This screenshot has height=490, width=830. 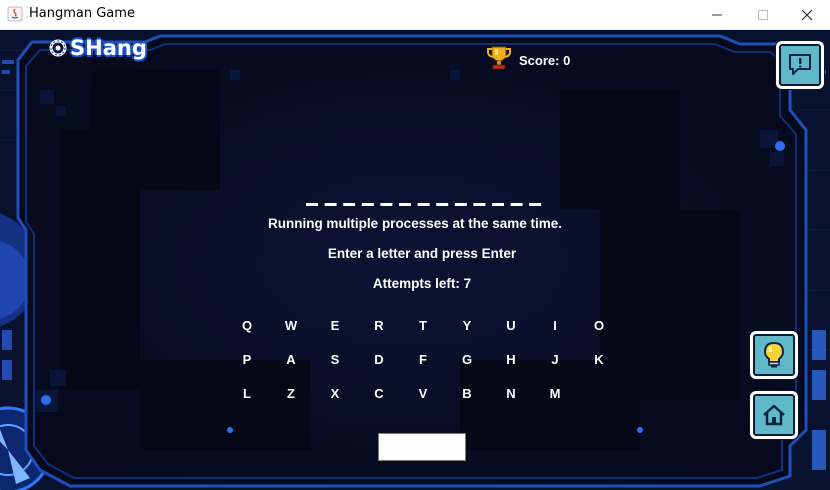 I want to click on maximize-icon, so click(x=763, y=14).